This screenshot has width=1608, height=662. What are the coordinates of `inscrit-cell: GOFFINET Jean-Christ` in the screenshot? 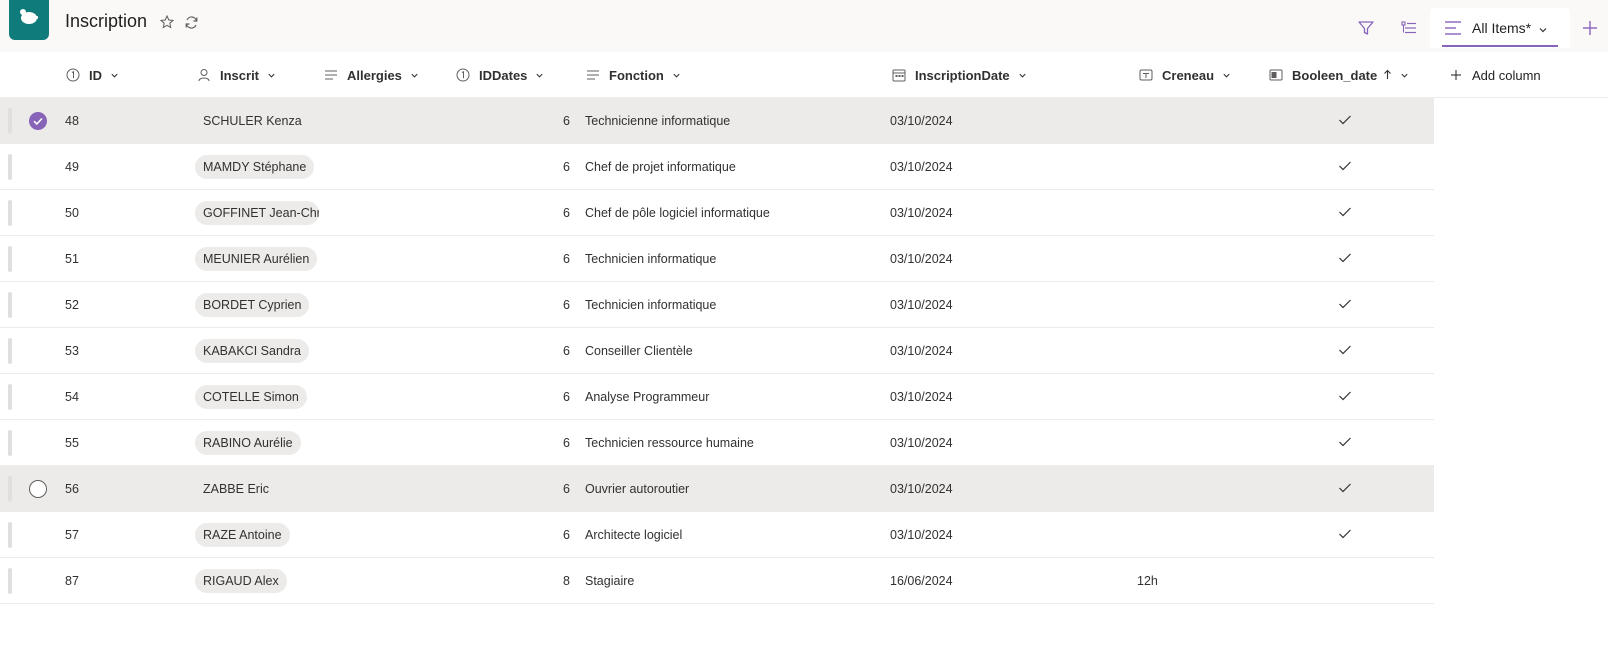 It's located at (257, 213).